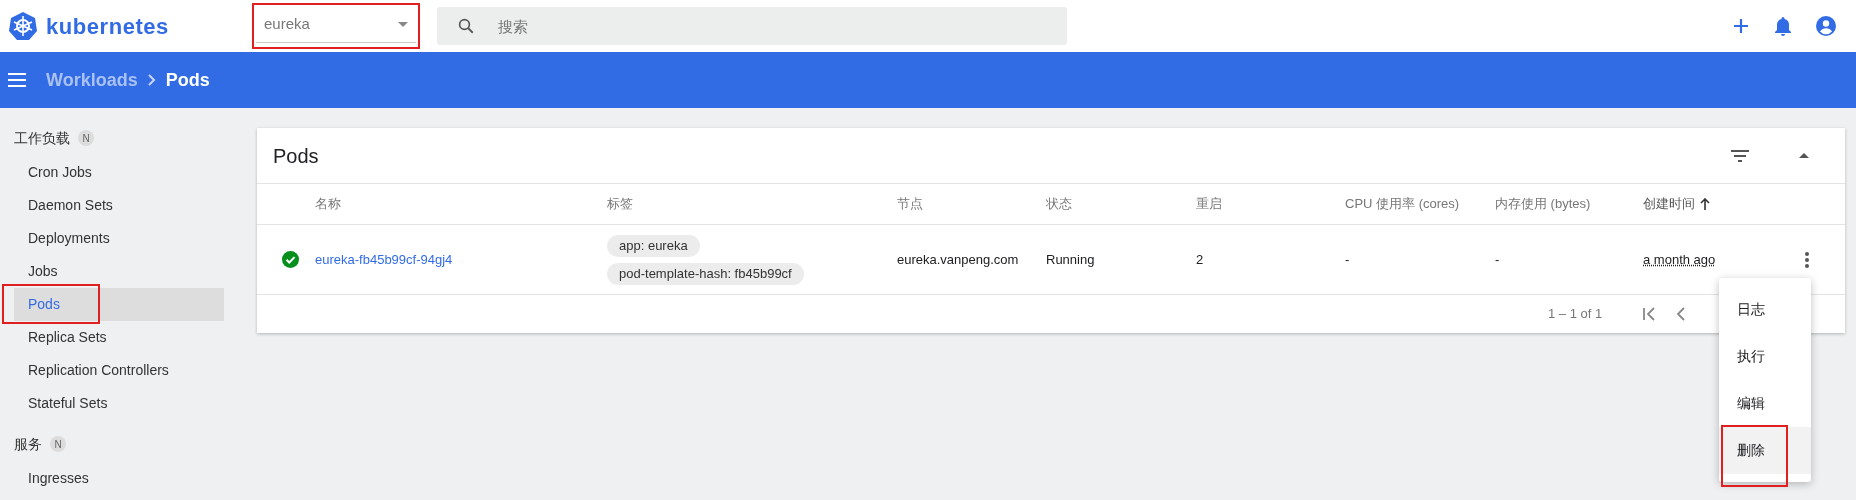 The width and height of the screenshot is (1856, 500). I want to click on table-cell: 2, so click(1200, 259).